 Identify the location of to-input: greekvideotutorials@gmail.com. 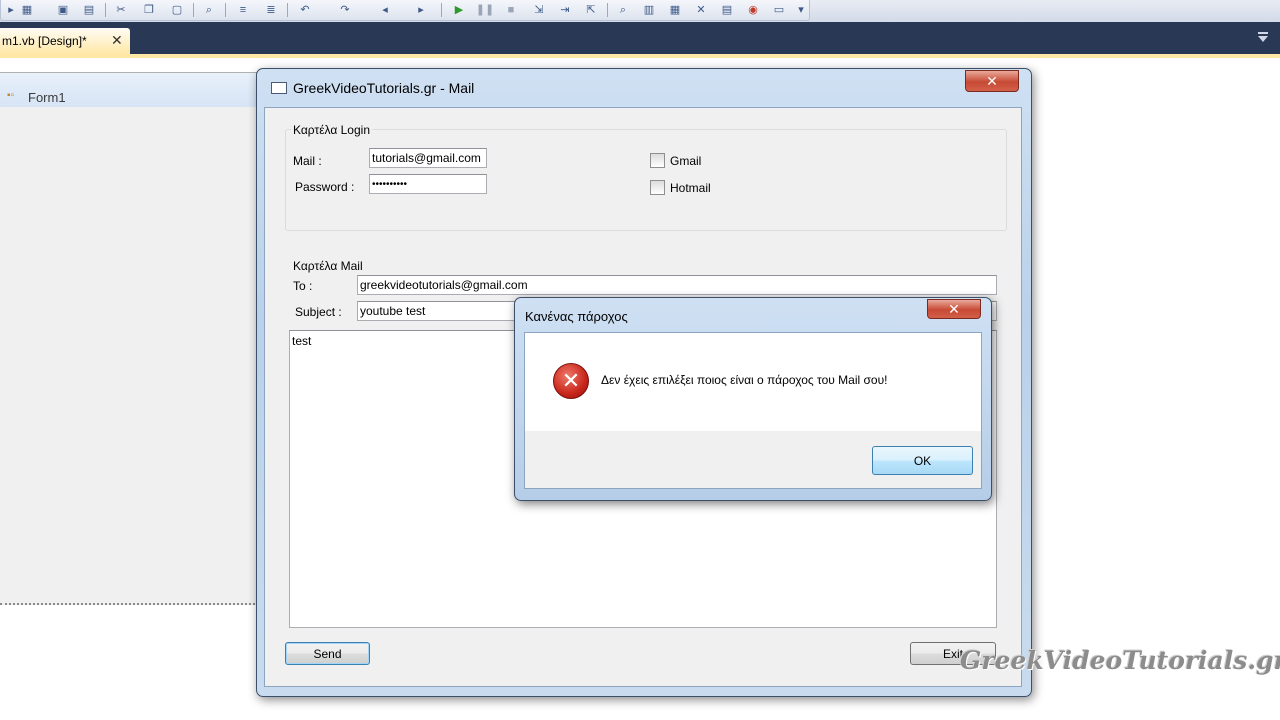
(677, 285).